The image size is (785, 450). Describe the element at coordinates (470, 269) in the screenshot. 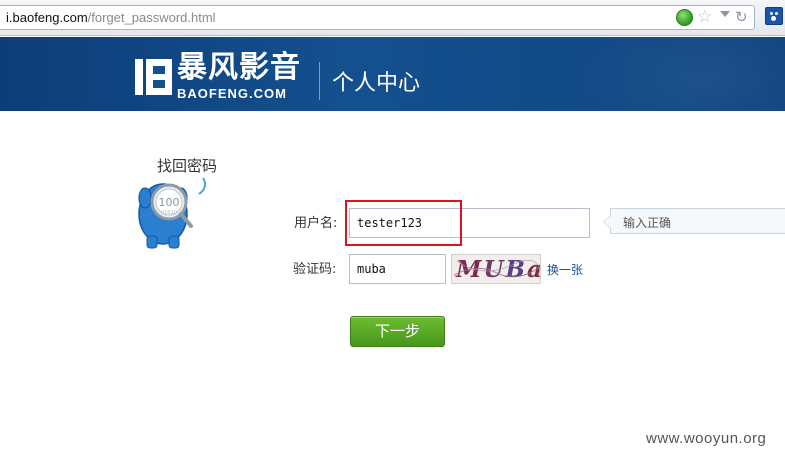

I see `captcha-char: M` at that location.